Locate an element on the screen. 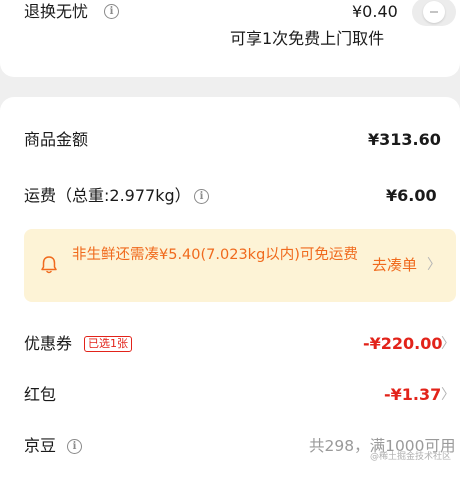  free-shipping-promo-text: 非生鲜还需凑¥5.40(7.023kg以内)可免运费 is located at coordinates (215, 255).